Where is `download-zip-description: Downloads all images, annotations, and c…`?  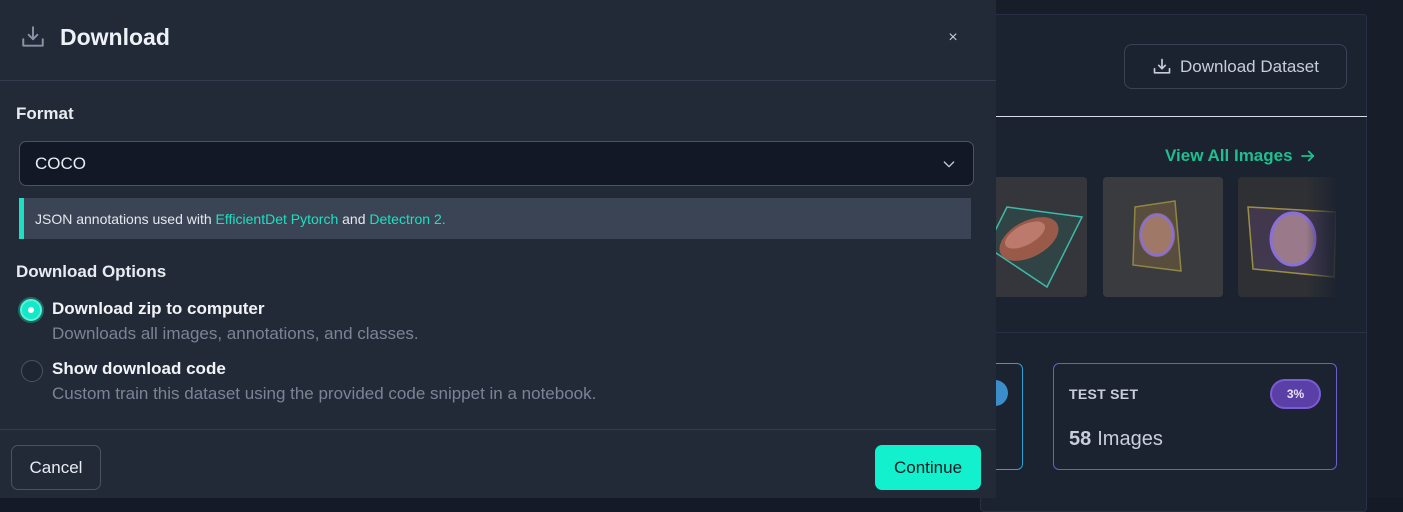
download-zip-description: Downloads all images, annotations, and c… is located at coordinates (235, 333).